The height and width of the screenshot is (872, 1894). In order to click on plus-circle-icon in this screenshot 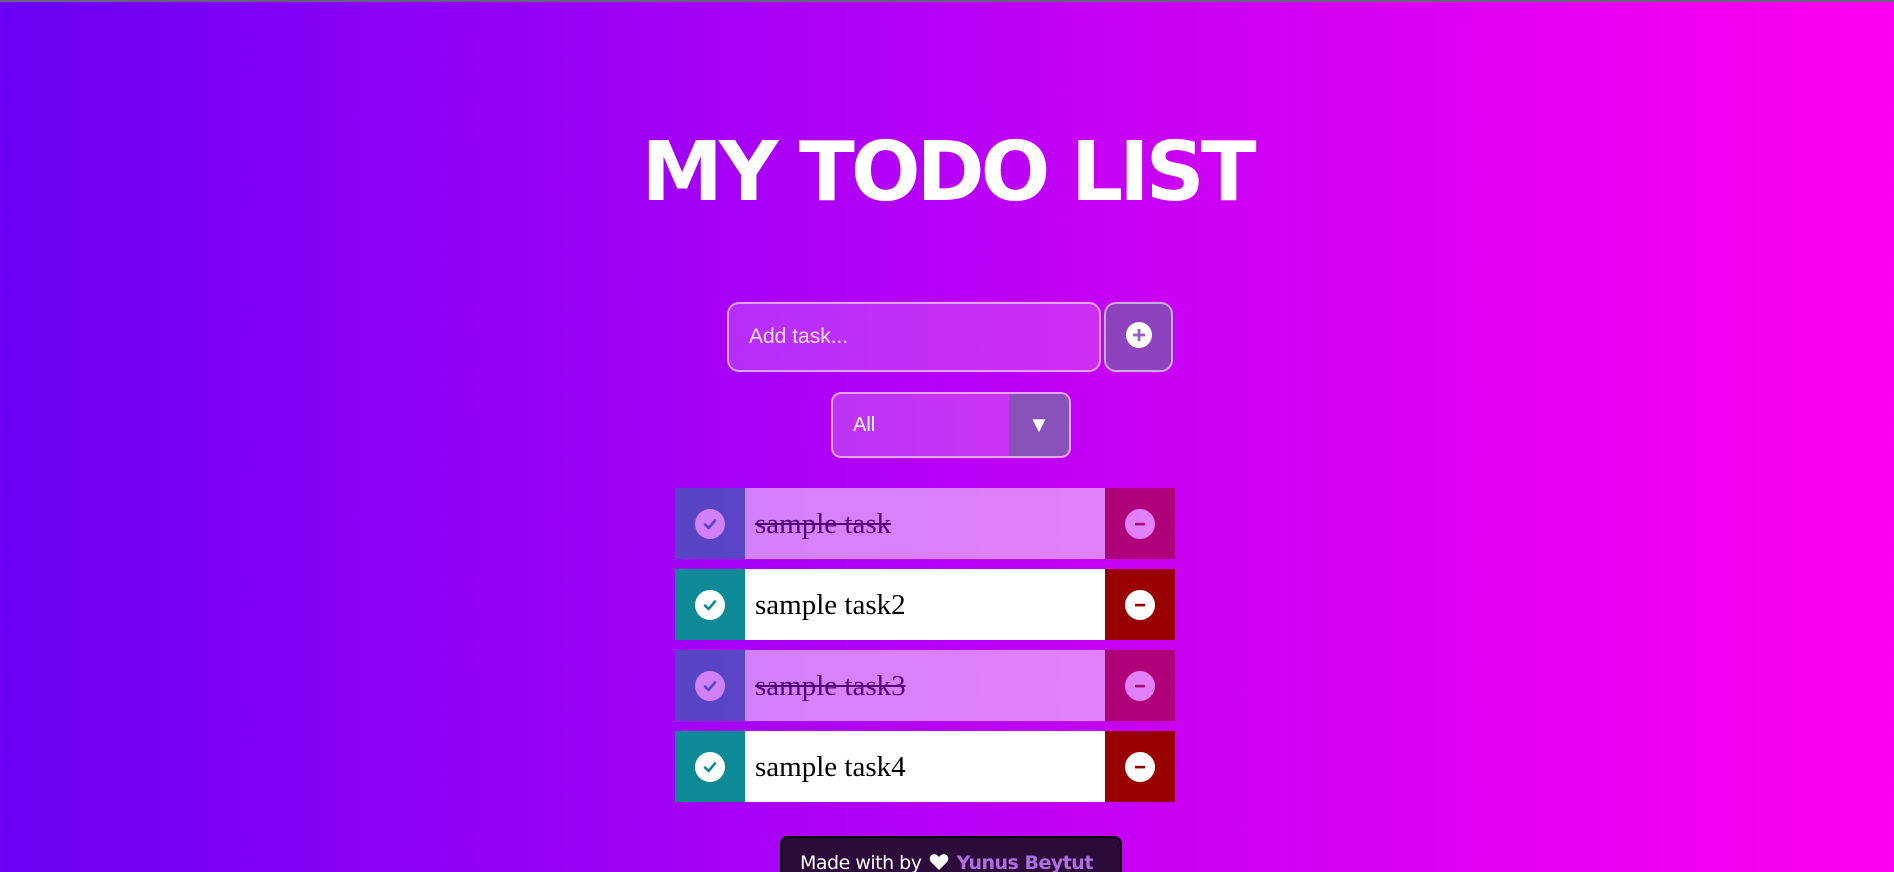, I will do `click(1139, 337)`.